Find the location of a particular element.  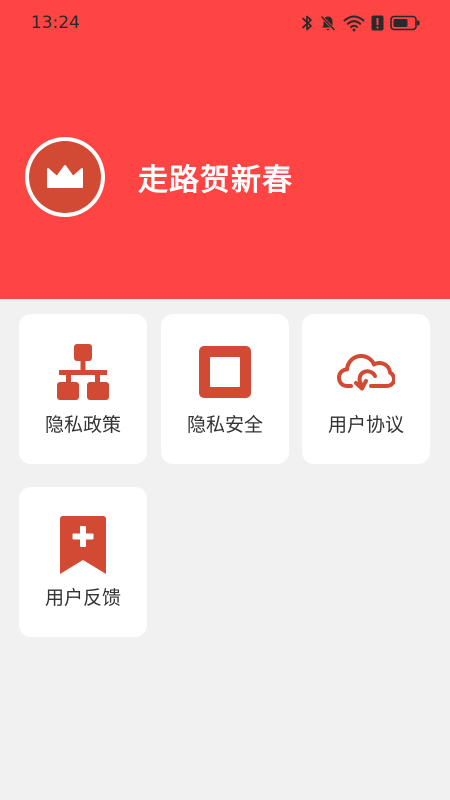

user-feedback-card: 用户反馈 is located at coordinates (83, 562).